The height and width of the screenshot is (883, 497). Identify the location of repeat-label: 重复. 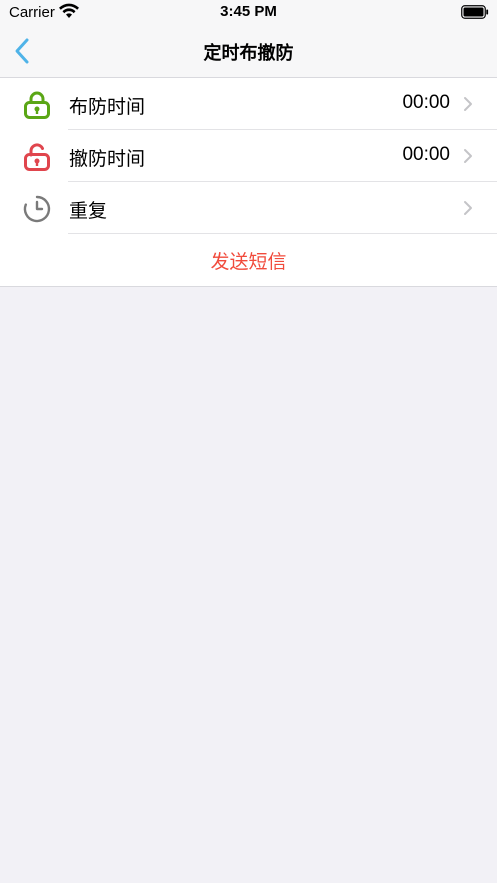
(88, 211).